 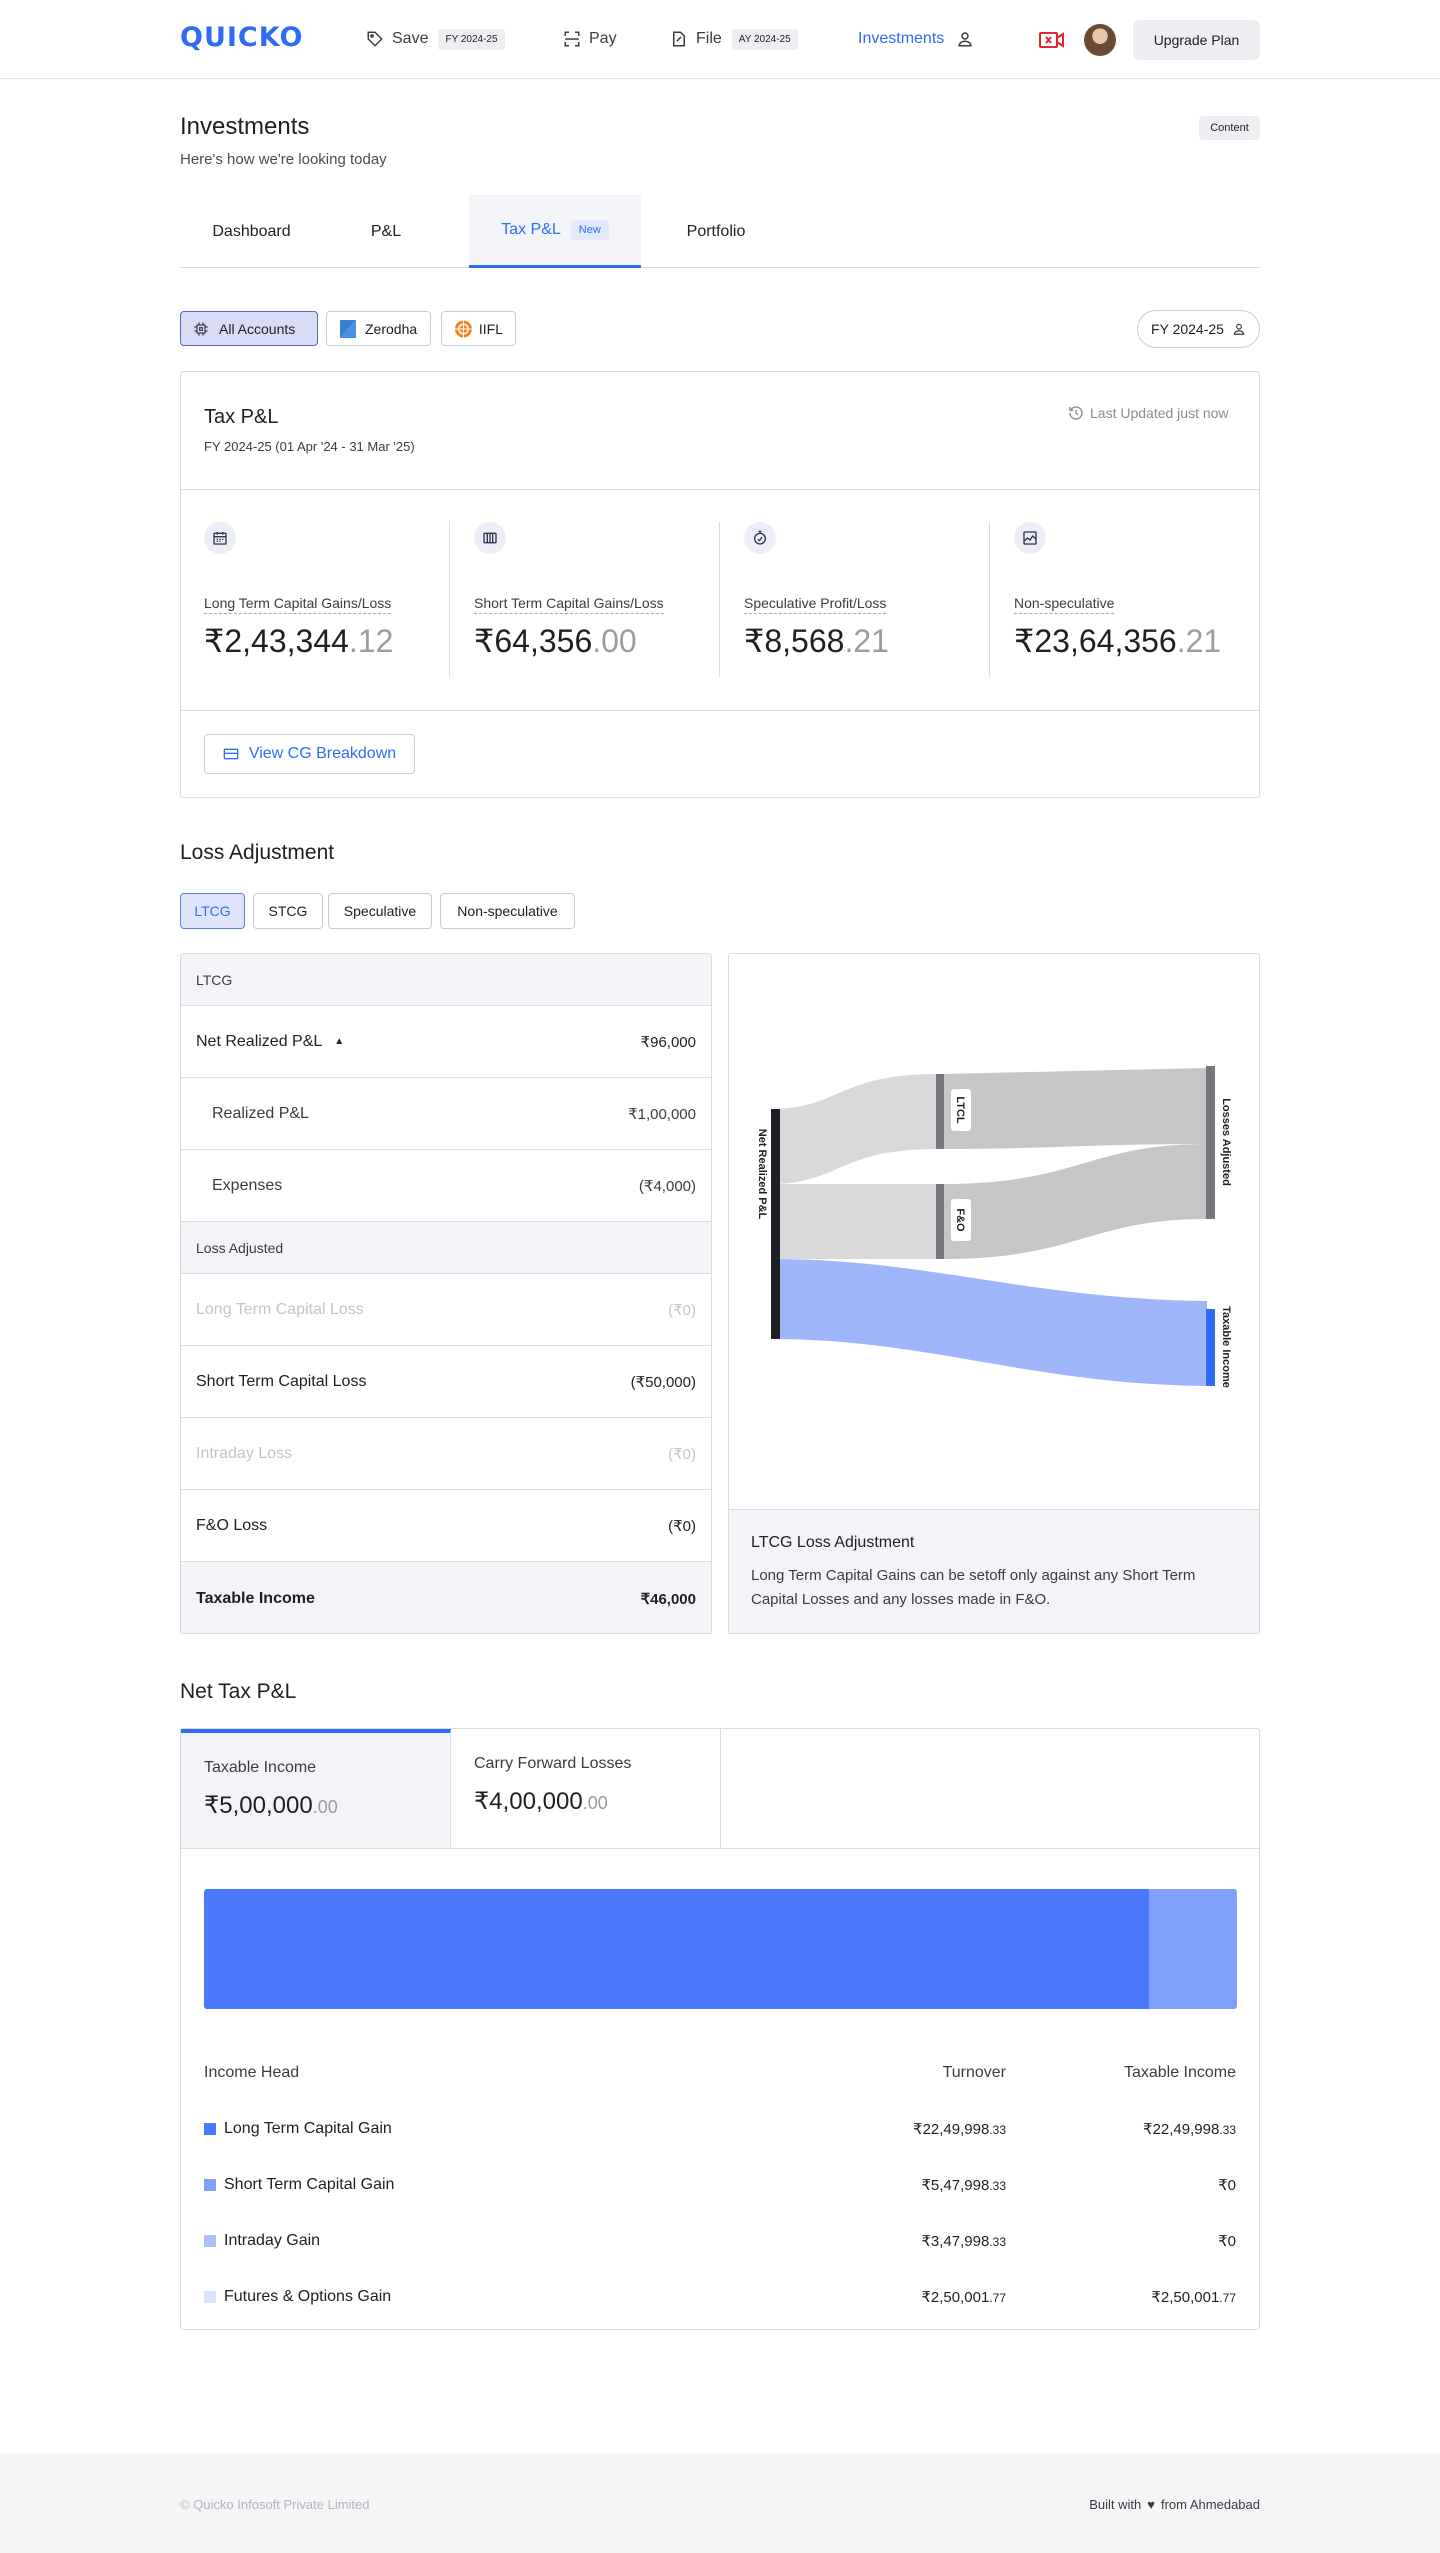 I want to click on note-title: LTCG Loss Adjustment, so click(x=833, y=1542).